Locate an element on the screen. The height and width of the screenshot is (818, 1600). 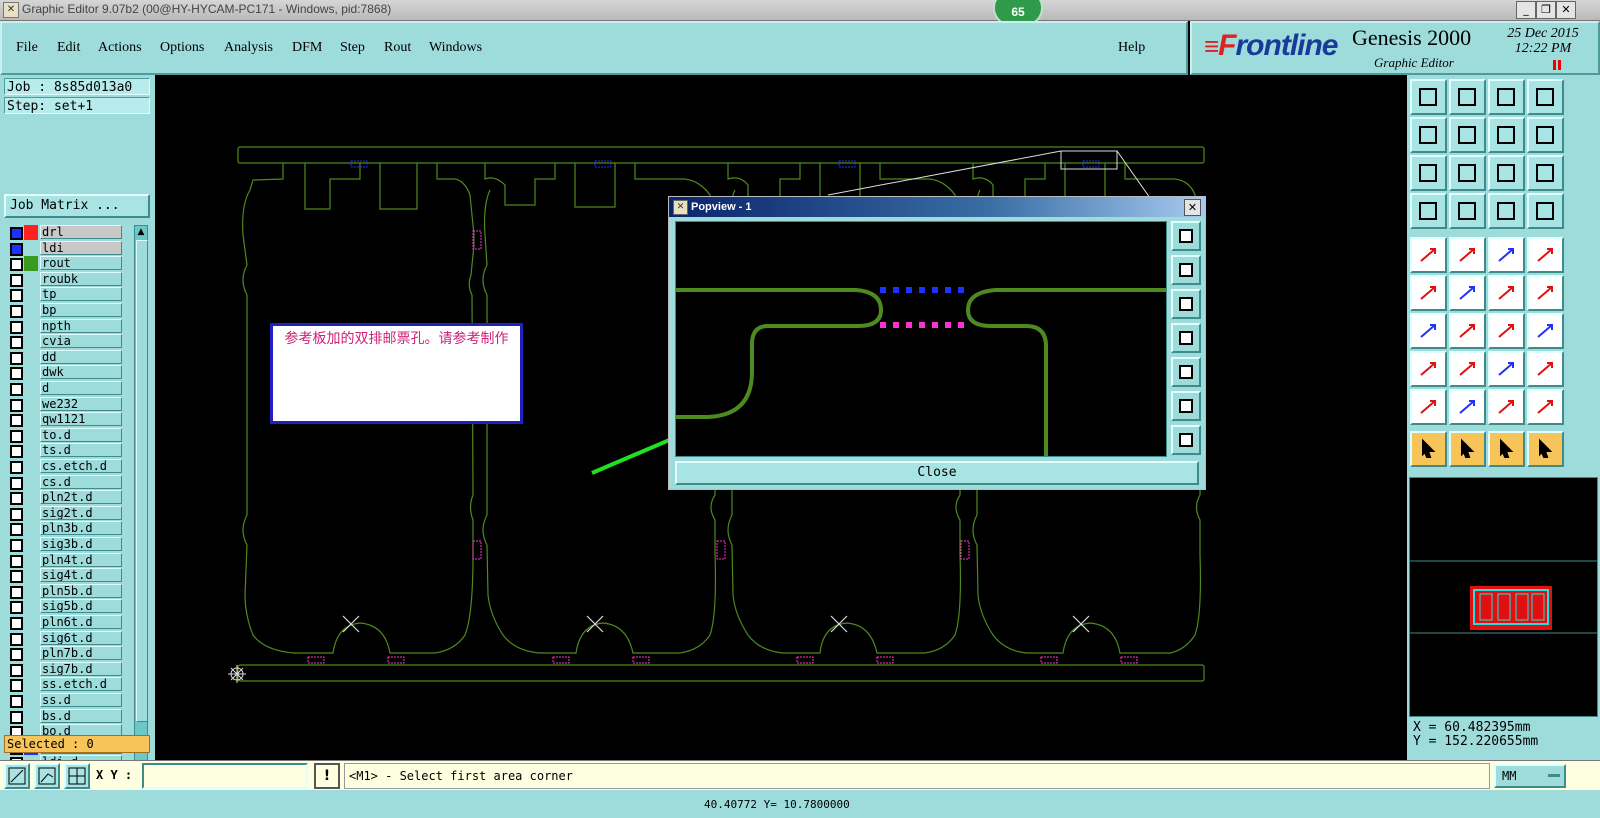
delete-tool-button is located at coordinates (1467, 293).